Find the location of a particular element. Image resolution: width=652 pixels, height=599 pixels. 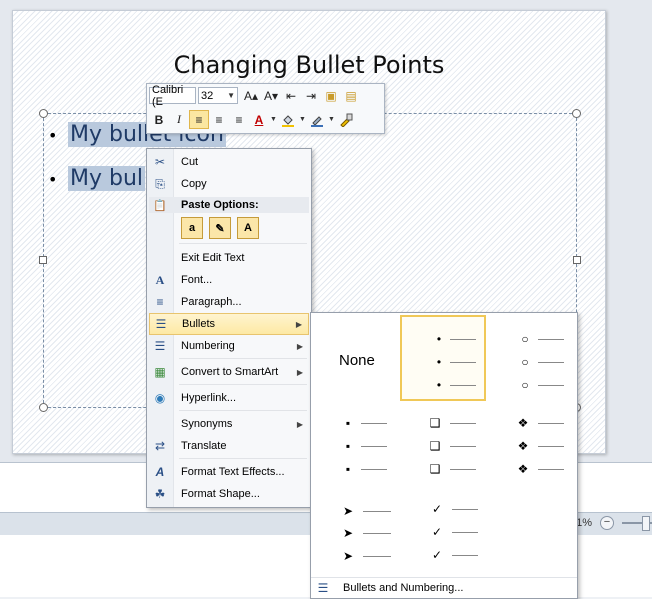

font-color-dropdown: ▼ is located at coordinates (273, 119).